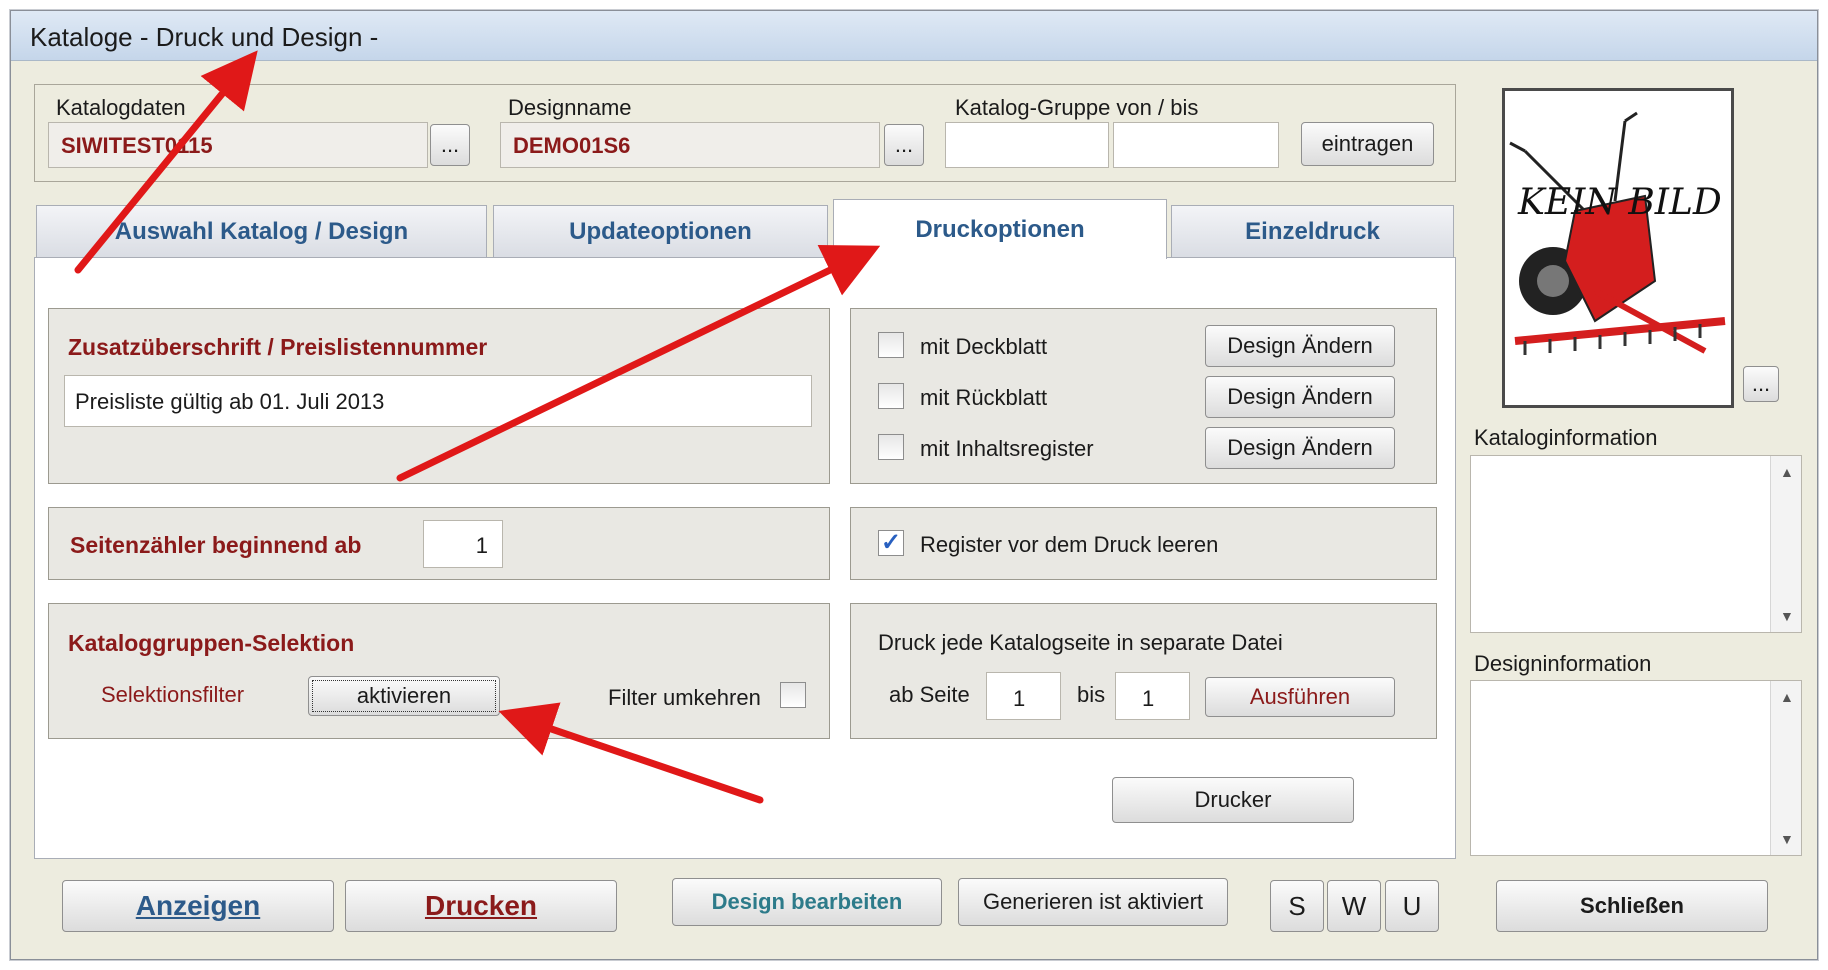  Describe the element at coordinates (638, 363) in the screenshot. I see `arrow-to-druckoptionen-tab` at that location.